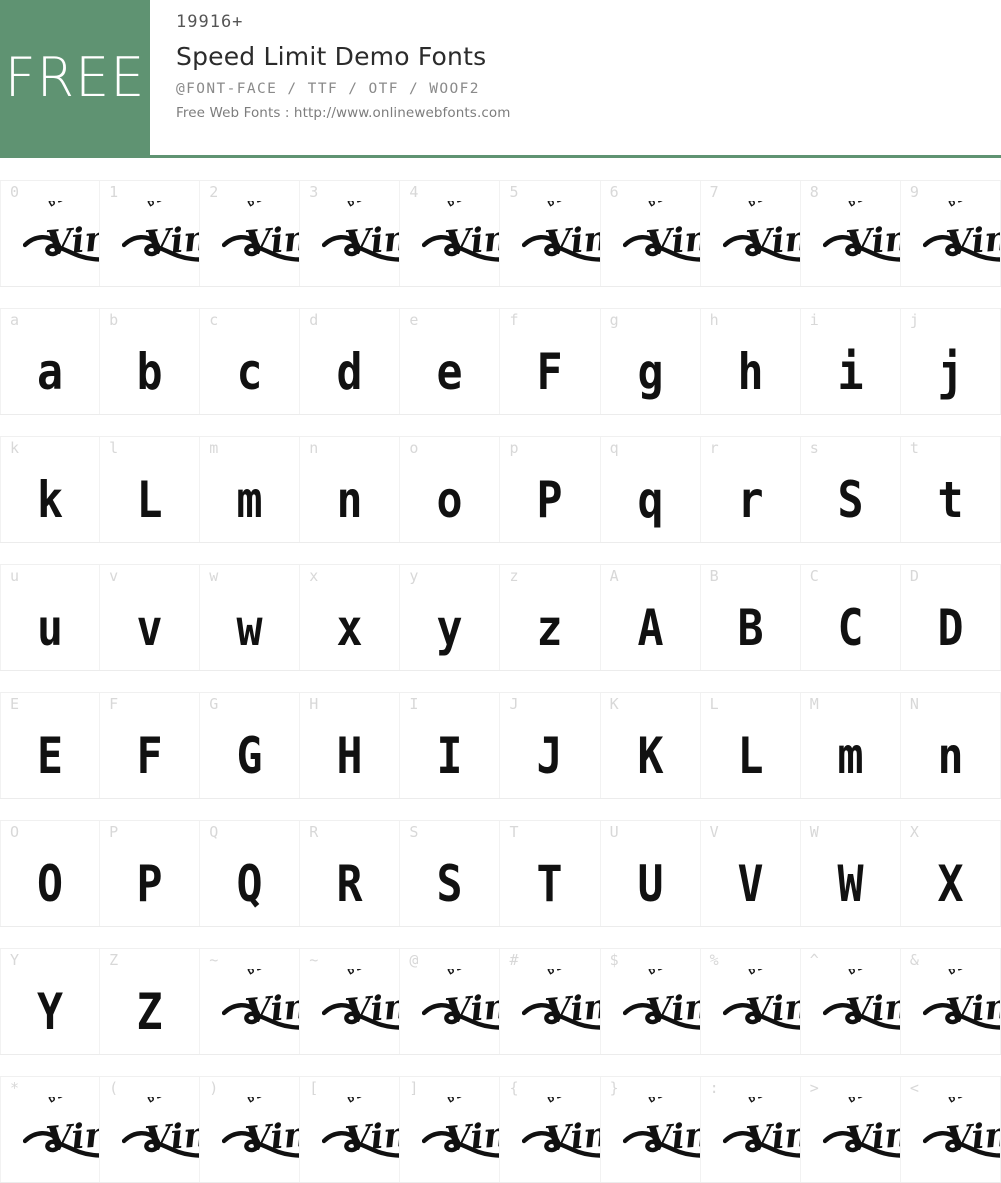  I want to click on glyph-cell: # DEMO FONT Vinty, so click(550, 1001).